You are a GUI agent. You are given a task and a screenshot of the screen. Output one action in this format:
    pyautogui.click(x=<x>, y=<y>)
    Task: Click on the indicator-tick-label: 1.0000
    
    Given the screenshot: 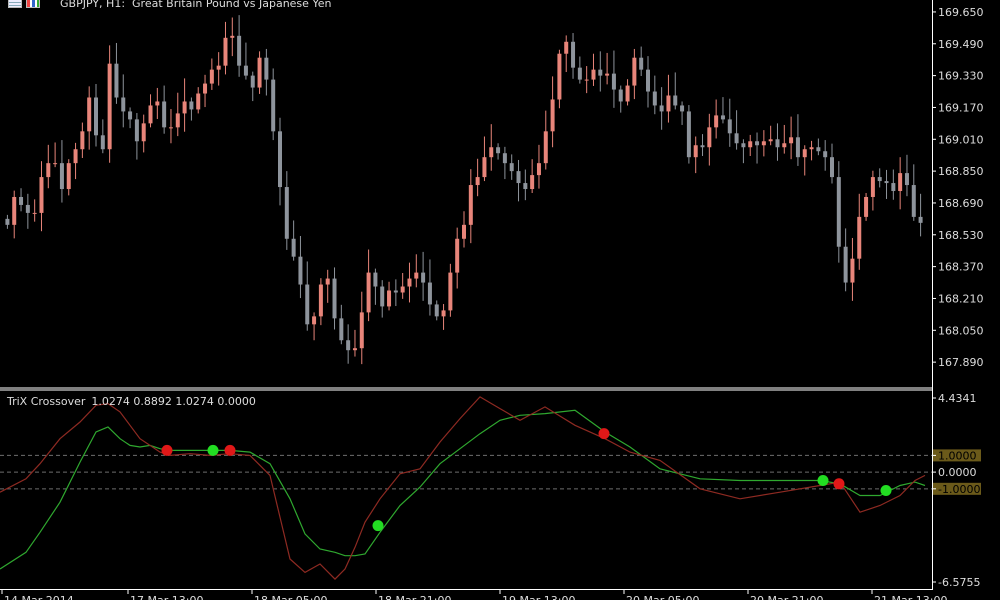 What is the action you would take?
    pyautogui.click(x=957, y=455)
    